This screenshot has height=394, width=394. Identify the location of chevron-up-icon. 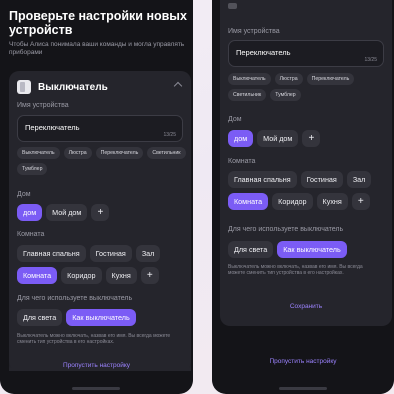
(178, 86).